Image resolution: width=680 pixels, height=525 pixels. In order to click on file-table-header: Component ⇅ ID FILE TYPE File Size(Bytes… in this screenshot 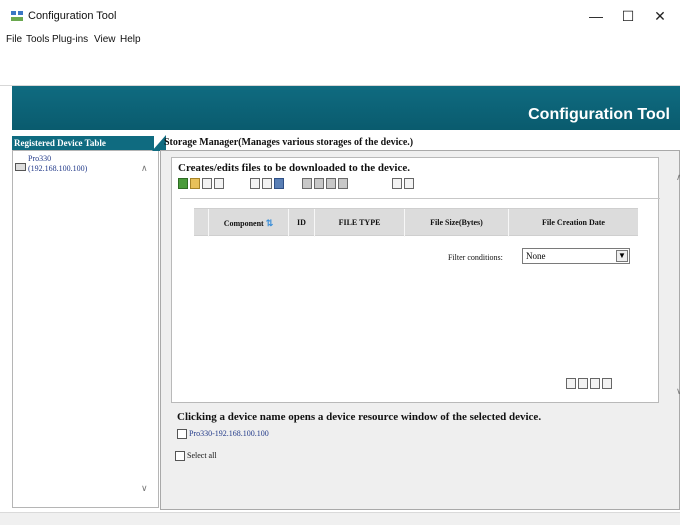, I will do `click(416, 222)`.